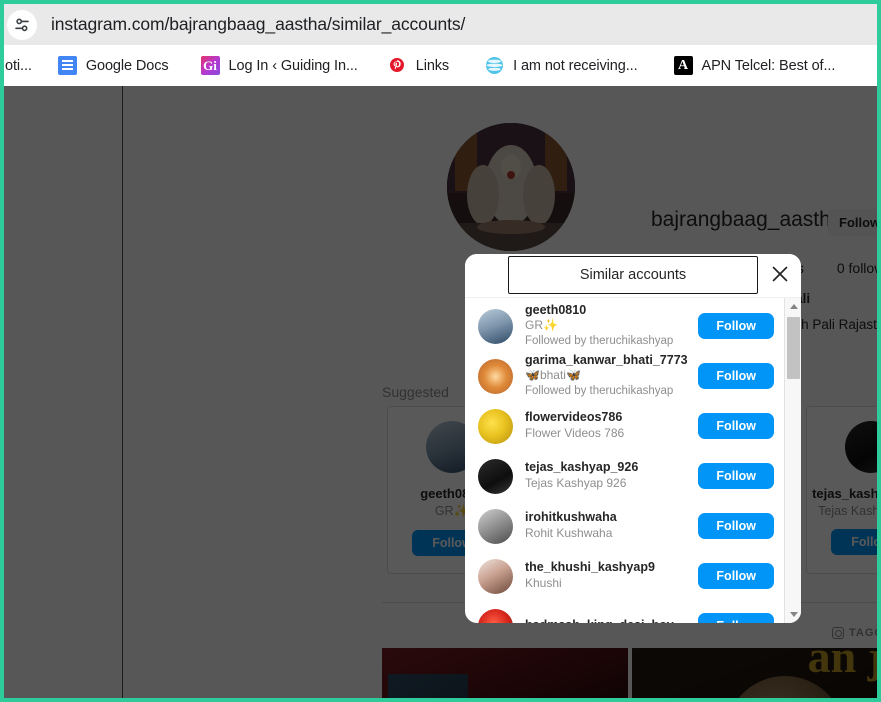 This screenshot has width=881, height=702. I want to click on list-item: badmash_king_desi_boy Follow, so click(624, 612).